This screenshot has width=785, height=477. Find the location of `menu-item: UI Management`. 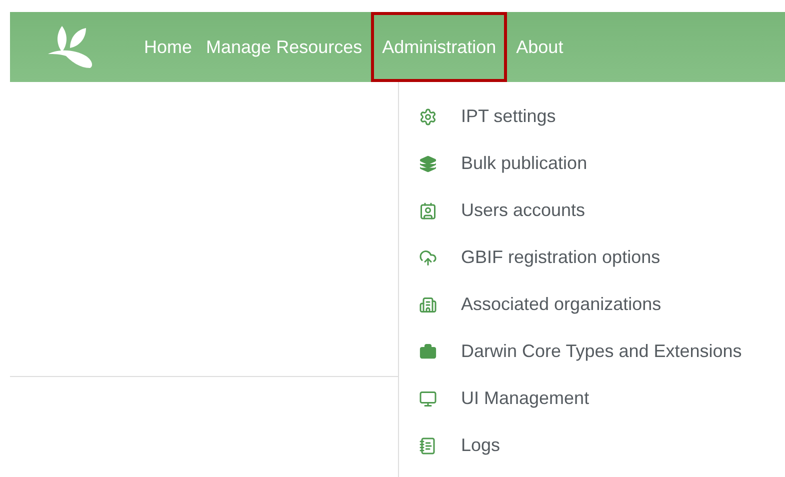

menu-item: UI Management is located at coordinates (580, 398).